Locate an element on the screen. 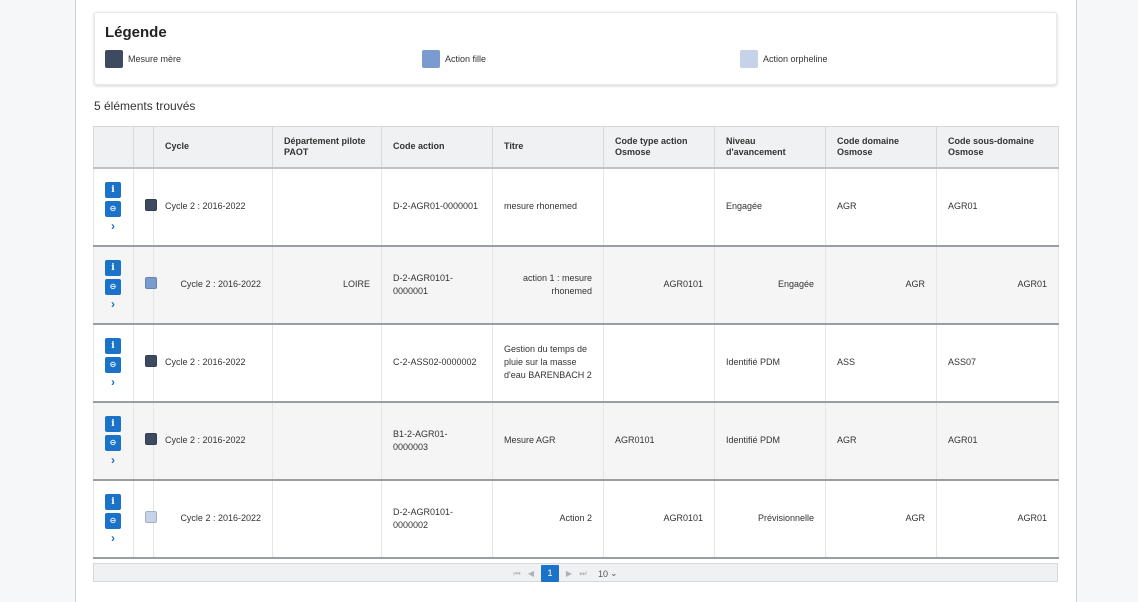  header-code-type-action: Code type action Osmose is located at coordinates (659, 147).